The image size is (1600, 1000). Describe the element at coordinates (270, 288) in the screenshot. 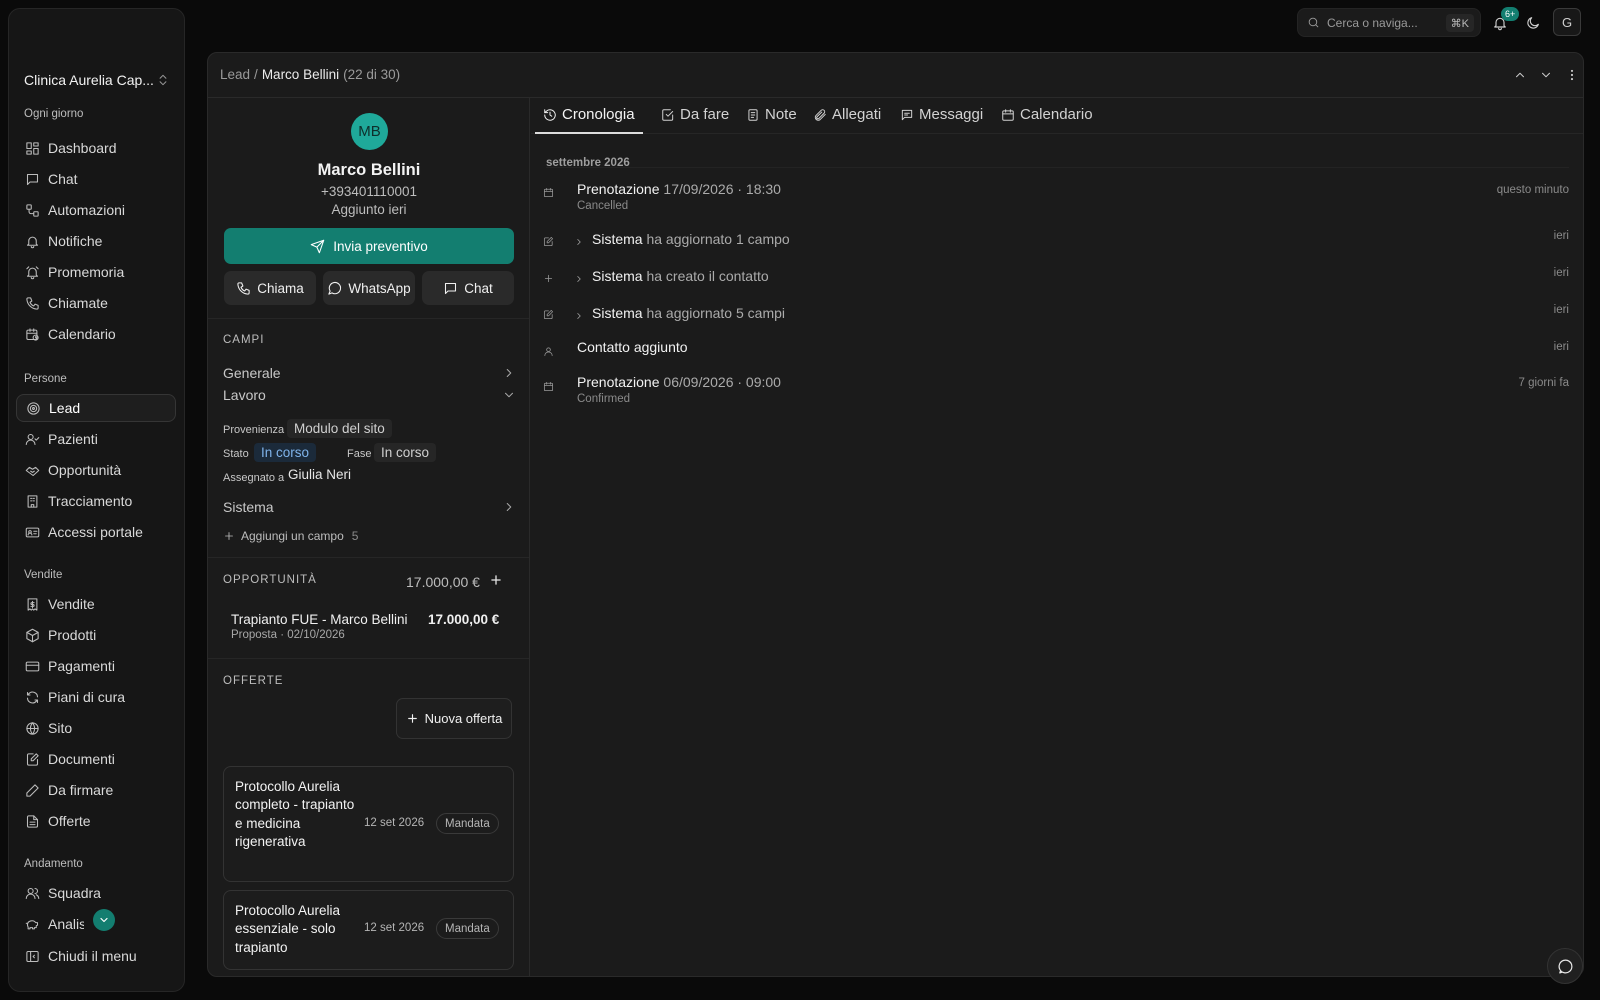

I see `call-button: Chiama` at that location.